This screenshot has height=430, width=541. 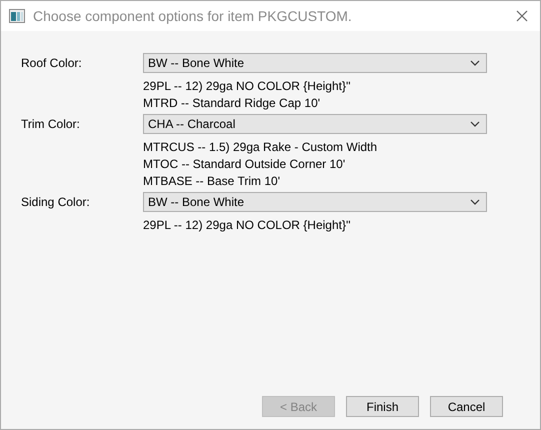 I want to click on window-icon, so click(x=17, y=16).